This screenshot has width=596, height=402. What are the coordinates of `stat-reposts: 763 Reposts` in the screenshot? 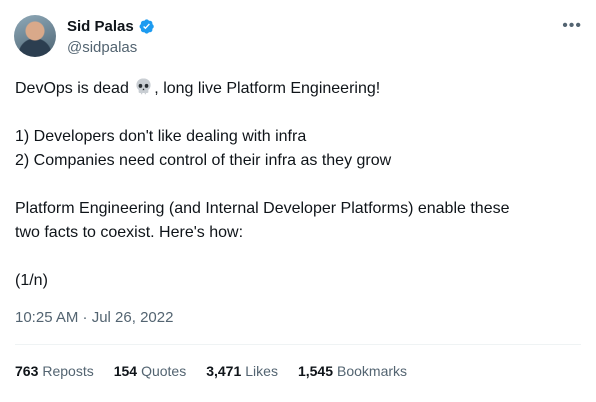 It's located at (54, 371).